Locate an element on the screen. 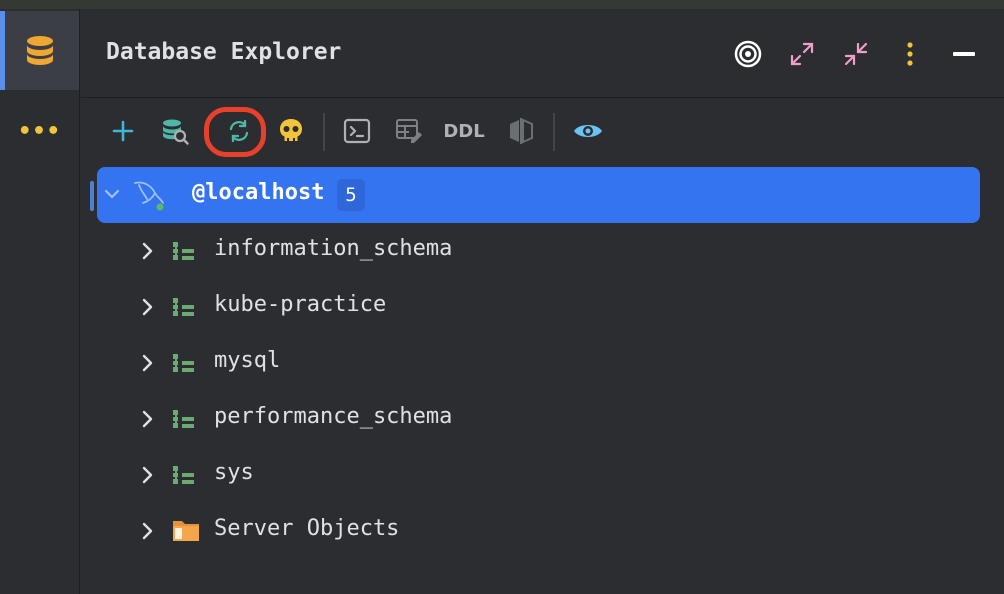  tree-row-server-objects: Server Objects is located at coordinates (542, 531).